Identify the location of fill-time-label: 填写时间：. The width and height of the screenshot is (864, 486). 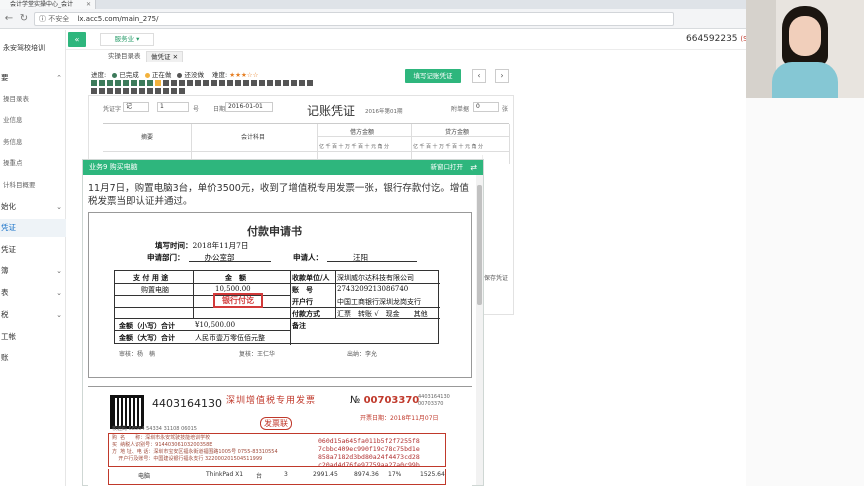
(174, 245).